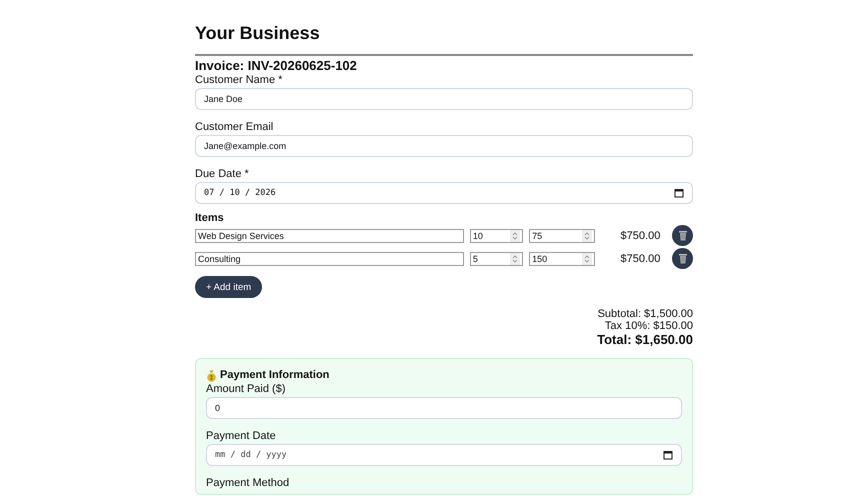 This screenshot has width=851, height=500. Describe the element at coordinates (210, 218) in the screenshot. I see `section-label: Items` at that location.